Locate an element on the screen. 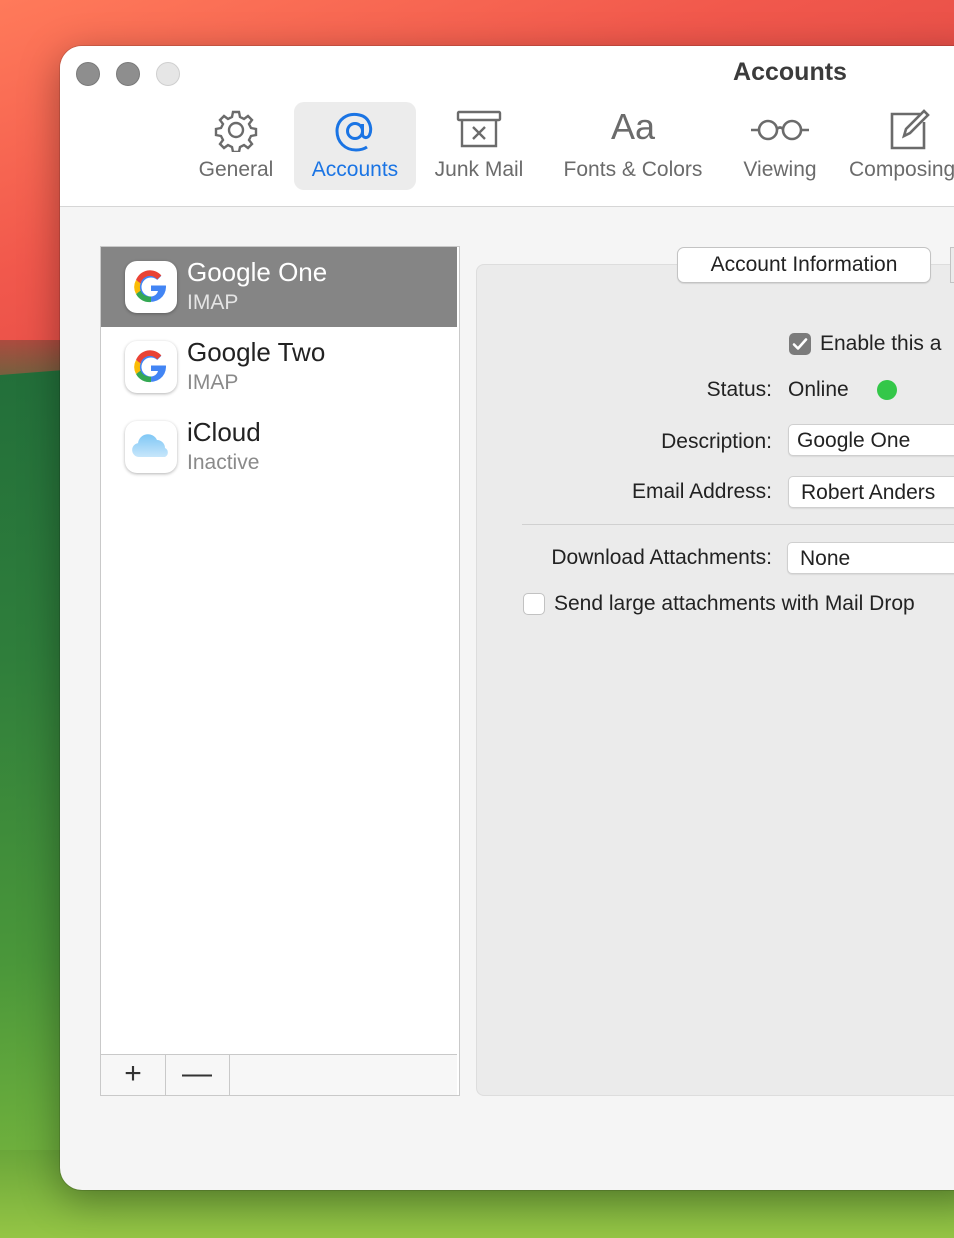 Image resolution: width=954 pixels, height=1238 pixels. account-name: iCloud is located at coordinates (224, 432).